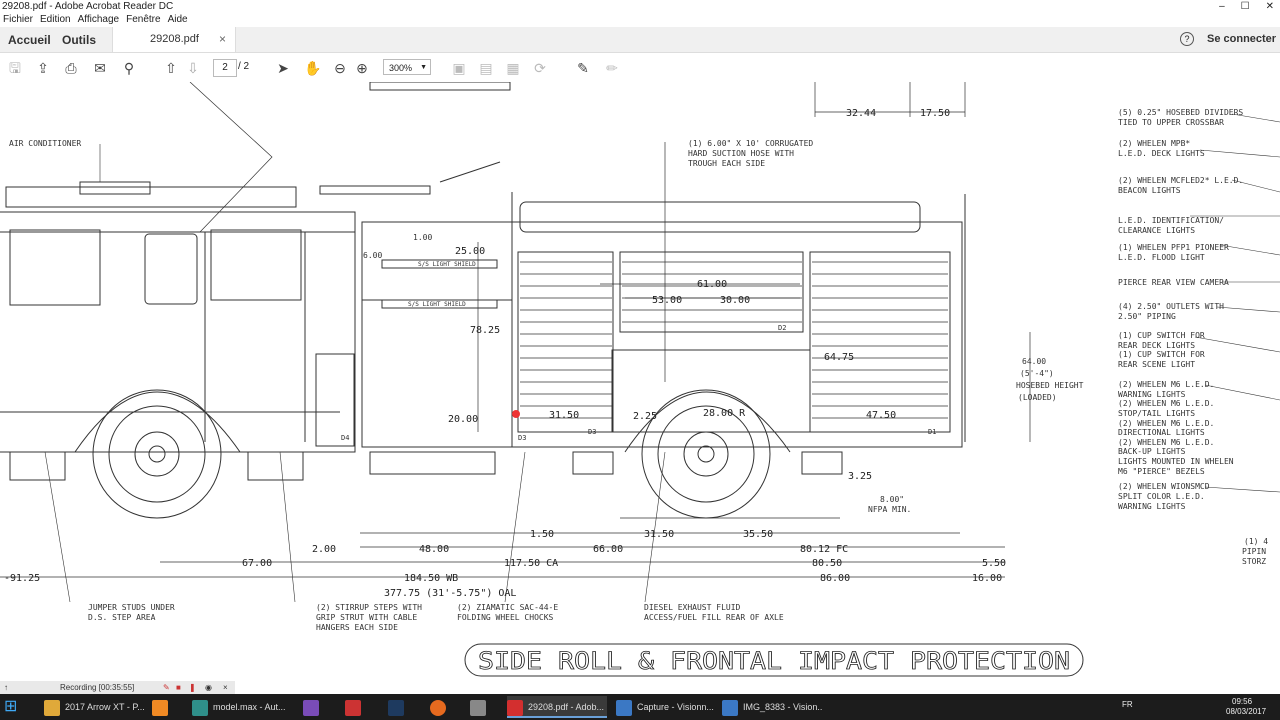  Describe the element at coordinates (1171, 122) in the screenshot. I see `callout-line: TIED TO UPPER CROSSBAR` at that location.